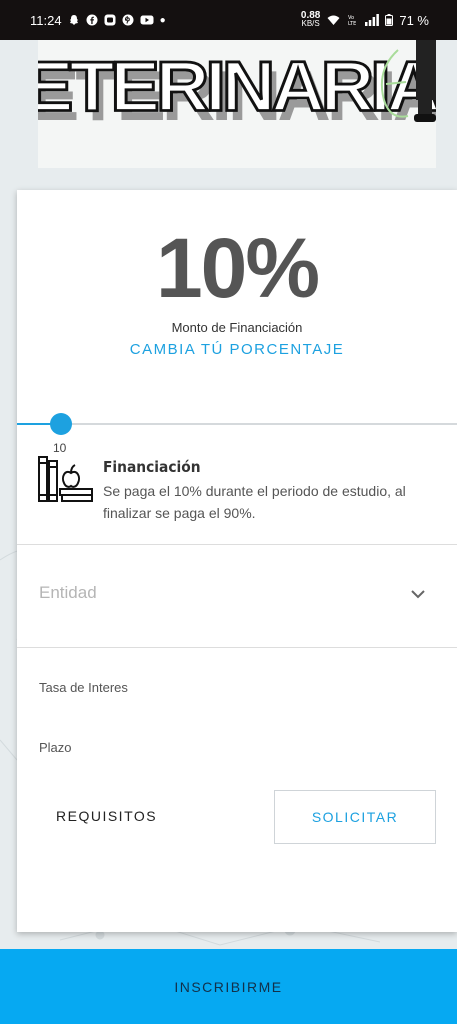 The height and width of the screenshot is (1024, 457). I want to click on banner-illustration, so click(408, 81).